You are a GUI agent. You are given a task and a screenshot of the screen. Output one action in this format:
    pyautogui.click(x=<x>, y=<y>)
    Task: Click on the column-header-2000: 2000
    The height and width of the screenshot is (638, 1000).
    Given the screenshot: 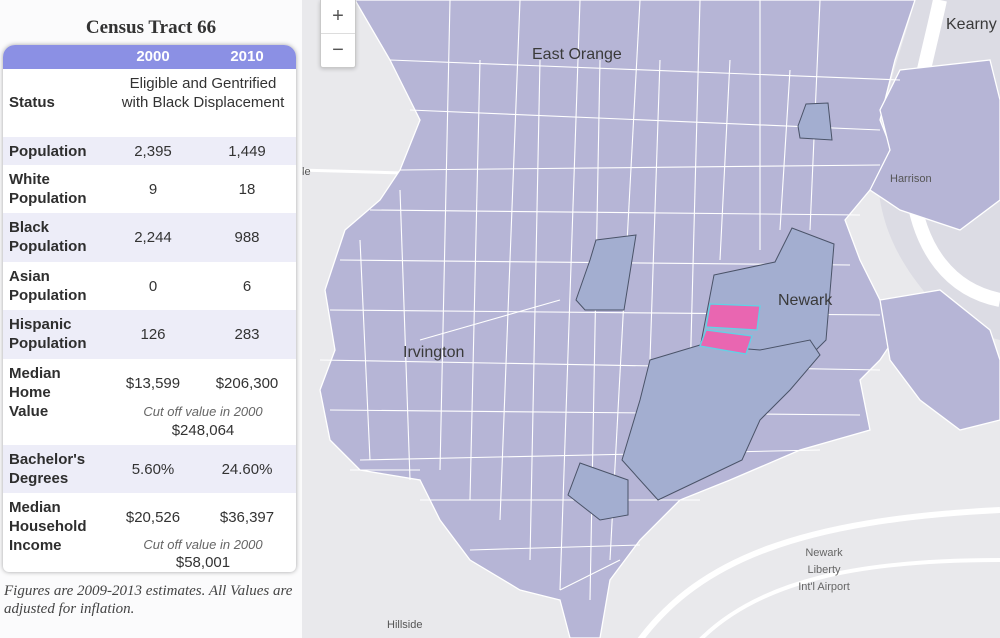 What is the action you would take?
    pyautogui.click(x=153, y=56)
    